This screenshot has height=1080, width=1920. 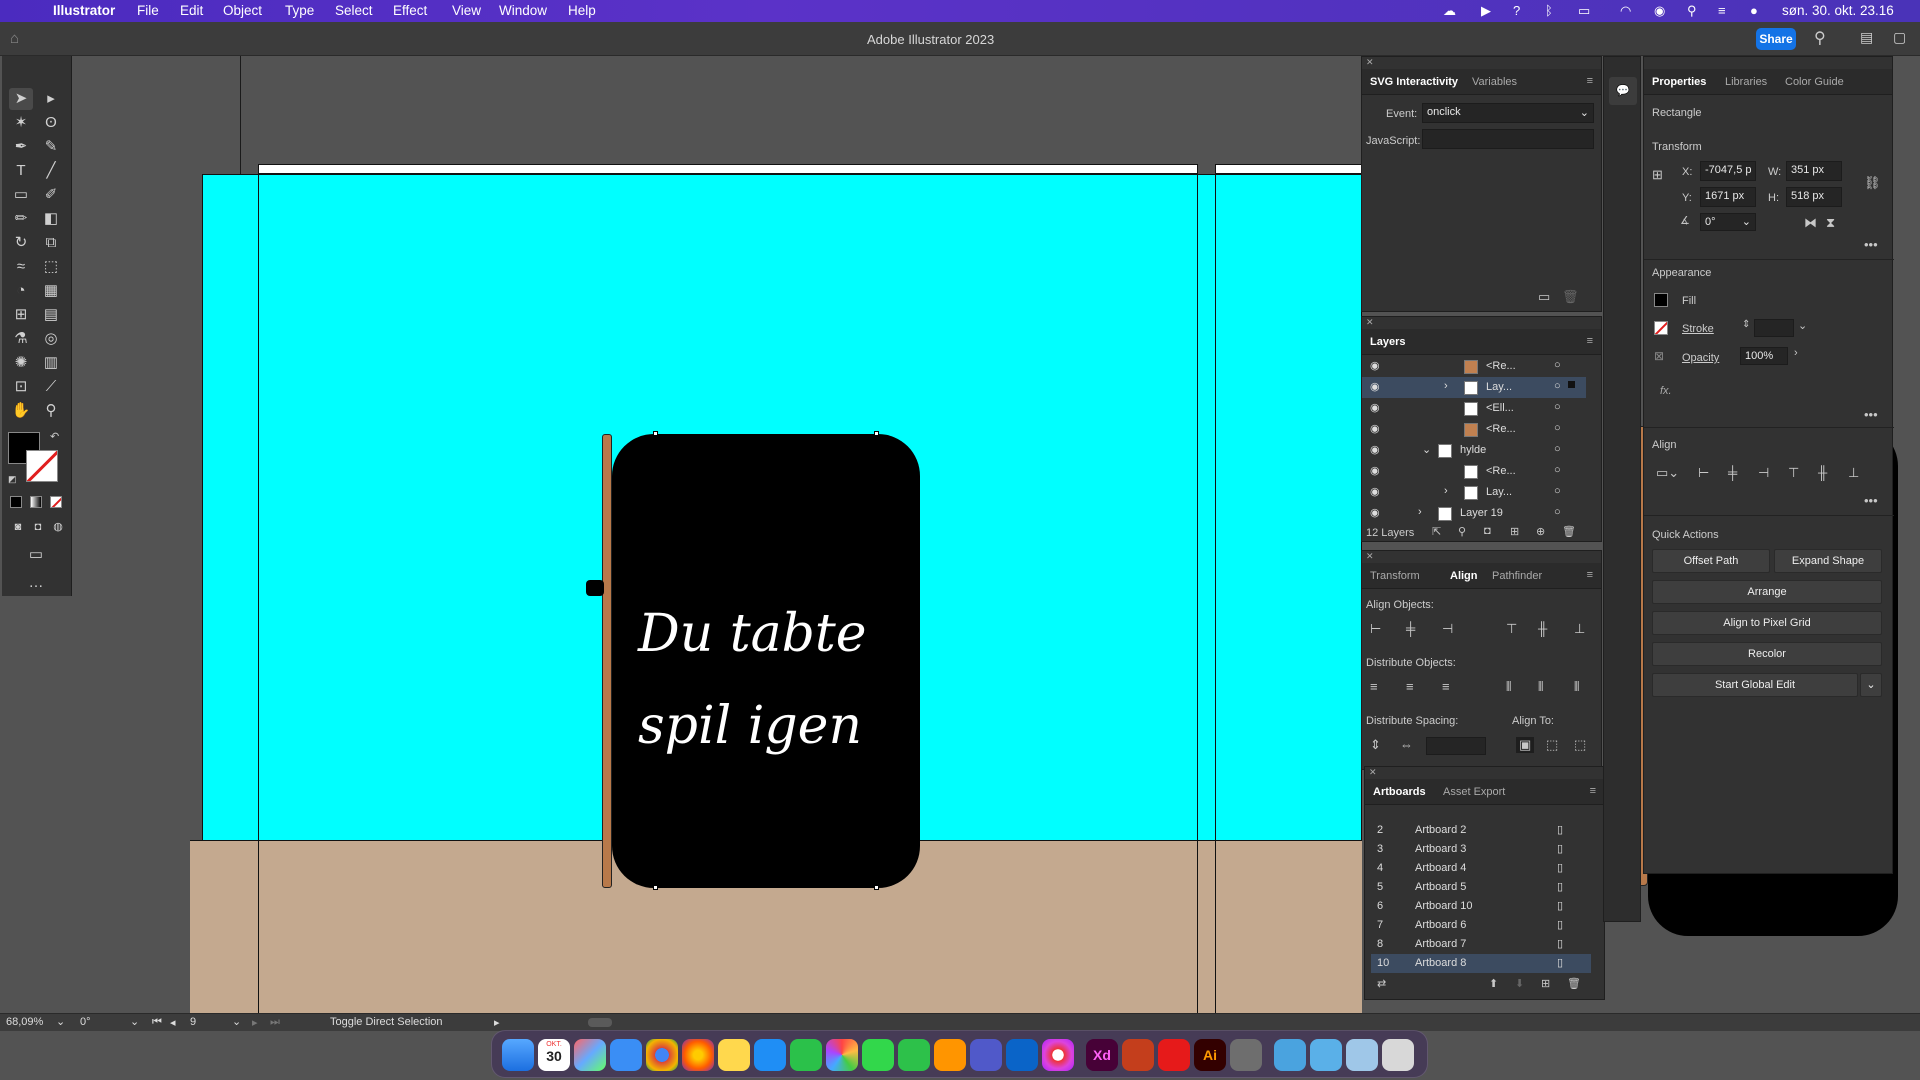 What do you see at coordinates (21, 219) in the screenshot?
I see `pencil-tool-icon: ✏` at bounding box center [21, 219].